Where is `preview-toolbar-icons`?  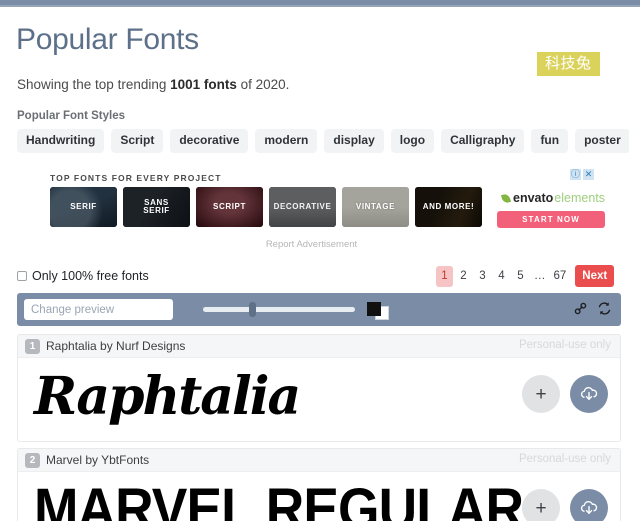 preview-toolbar-icons is located at coordinates (592, 308).